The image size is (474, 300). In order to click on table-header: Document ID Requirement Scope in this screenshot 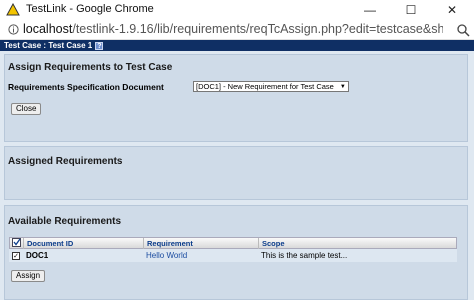, I will do `click(233, 243)`.